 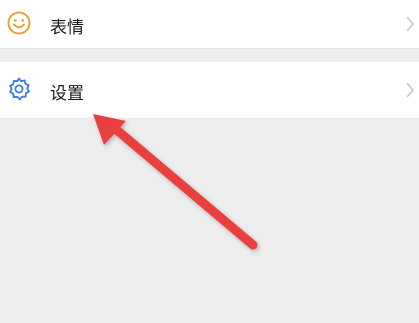 What do you see at coordinates (209, 24) in the screenshot?
I see `menu-item-emoji: 表情` at bounding box center [209, 24].